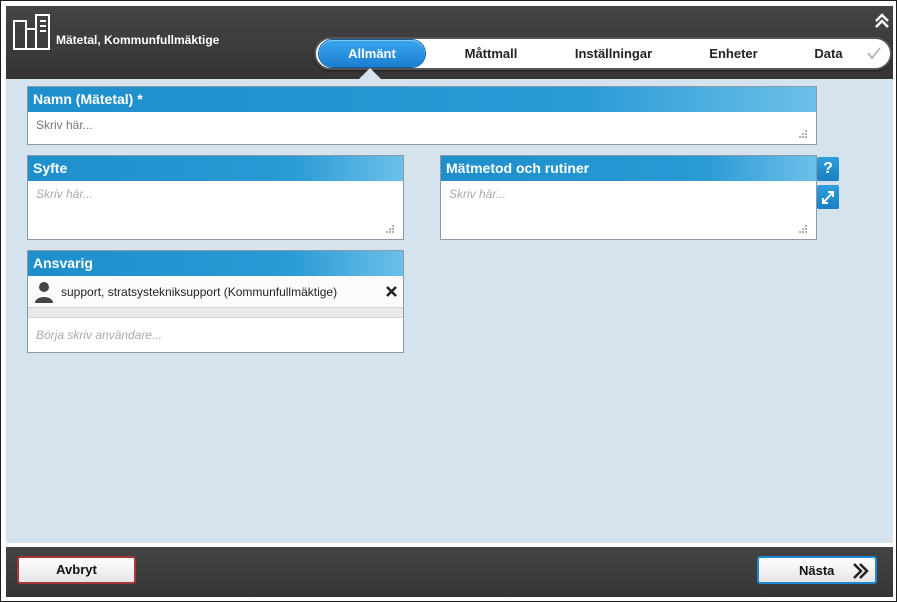  Describe the element at coordinates (138, 40) in the screenshot. I see `window-title: Mätetal, Kommunfullmäktige` at that location.